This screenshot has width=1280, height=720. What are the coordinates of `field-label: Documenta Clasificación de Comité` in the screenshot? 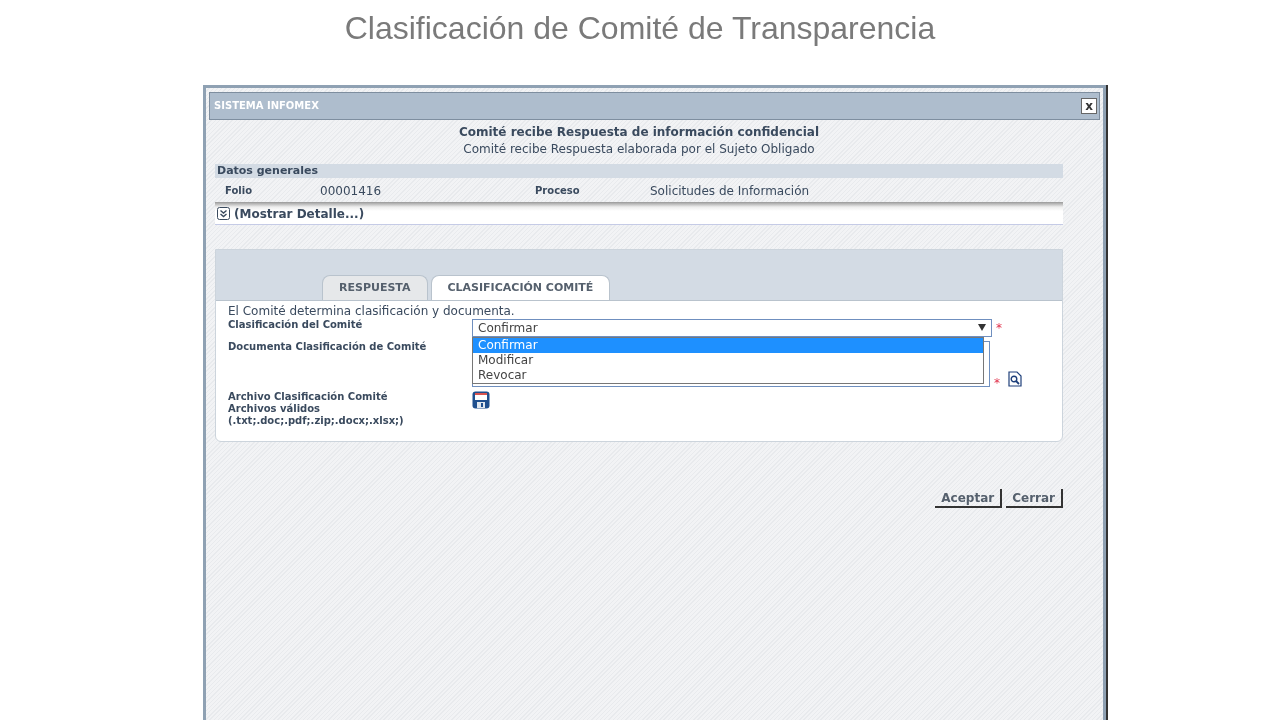 It's located at (328, 347).